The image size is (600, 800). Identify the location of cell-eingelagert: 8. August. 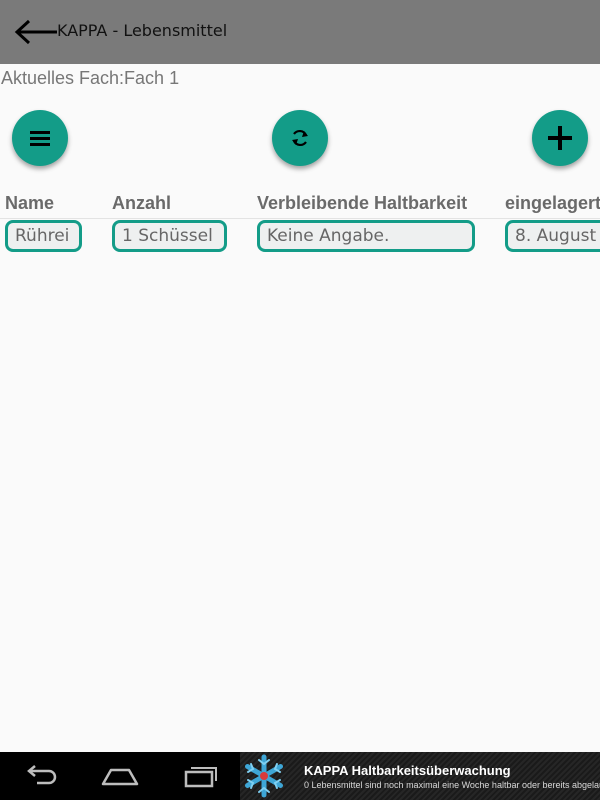
(552, 236).